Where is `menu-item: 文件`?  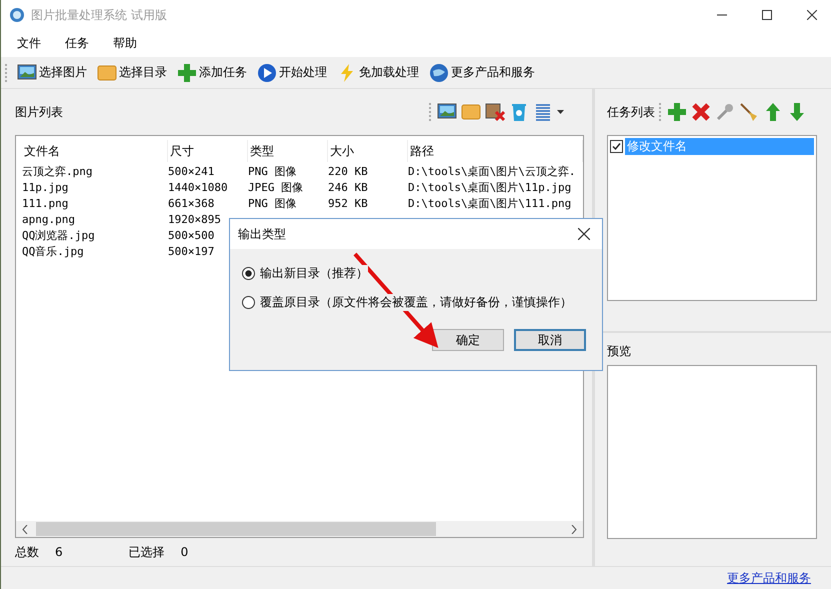
menu-item: 文件 is located at coordinates (29, 43).